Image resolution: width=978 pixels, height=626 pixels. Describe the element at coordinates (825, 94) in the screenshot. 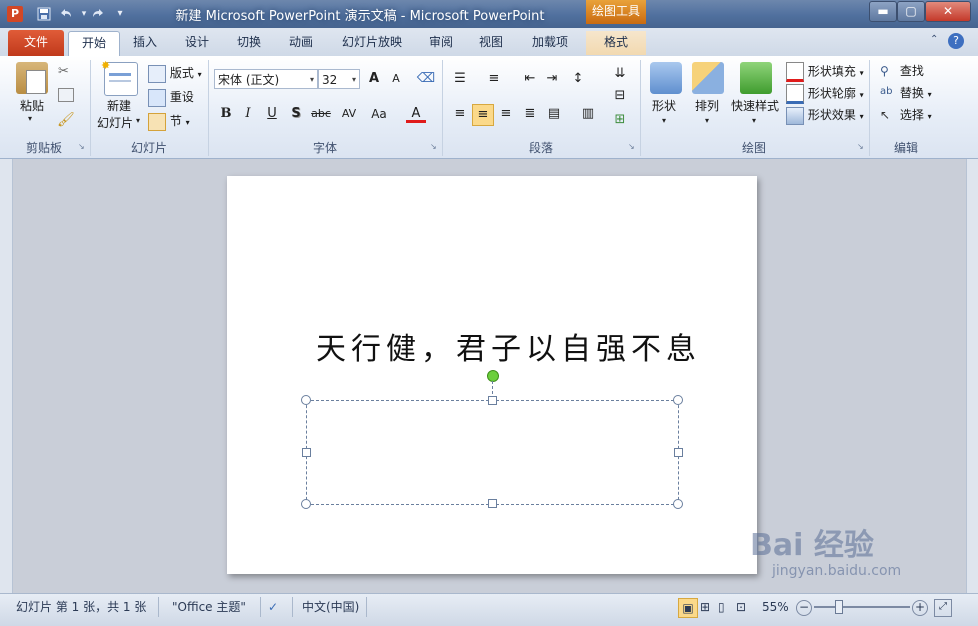

I see `shape-outline-button: 形状轮廓 ▾` at that location.